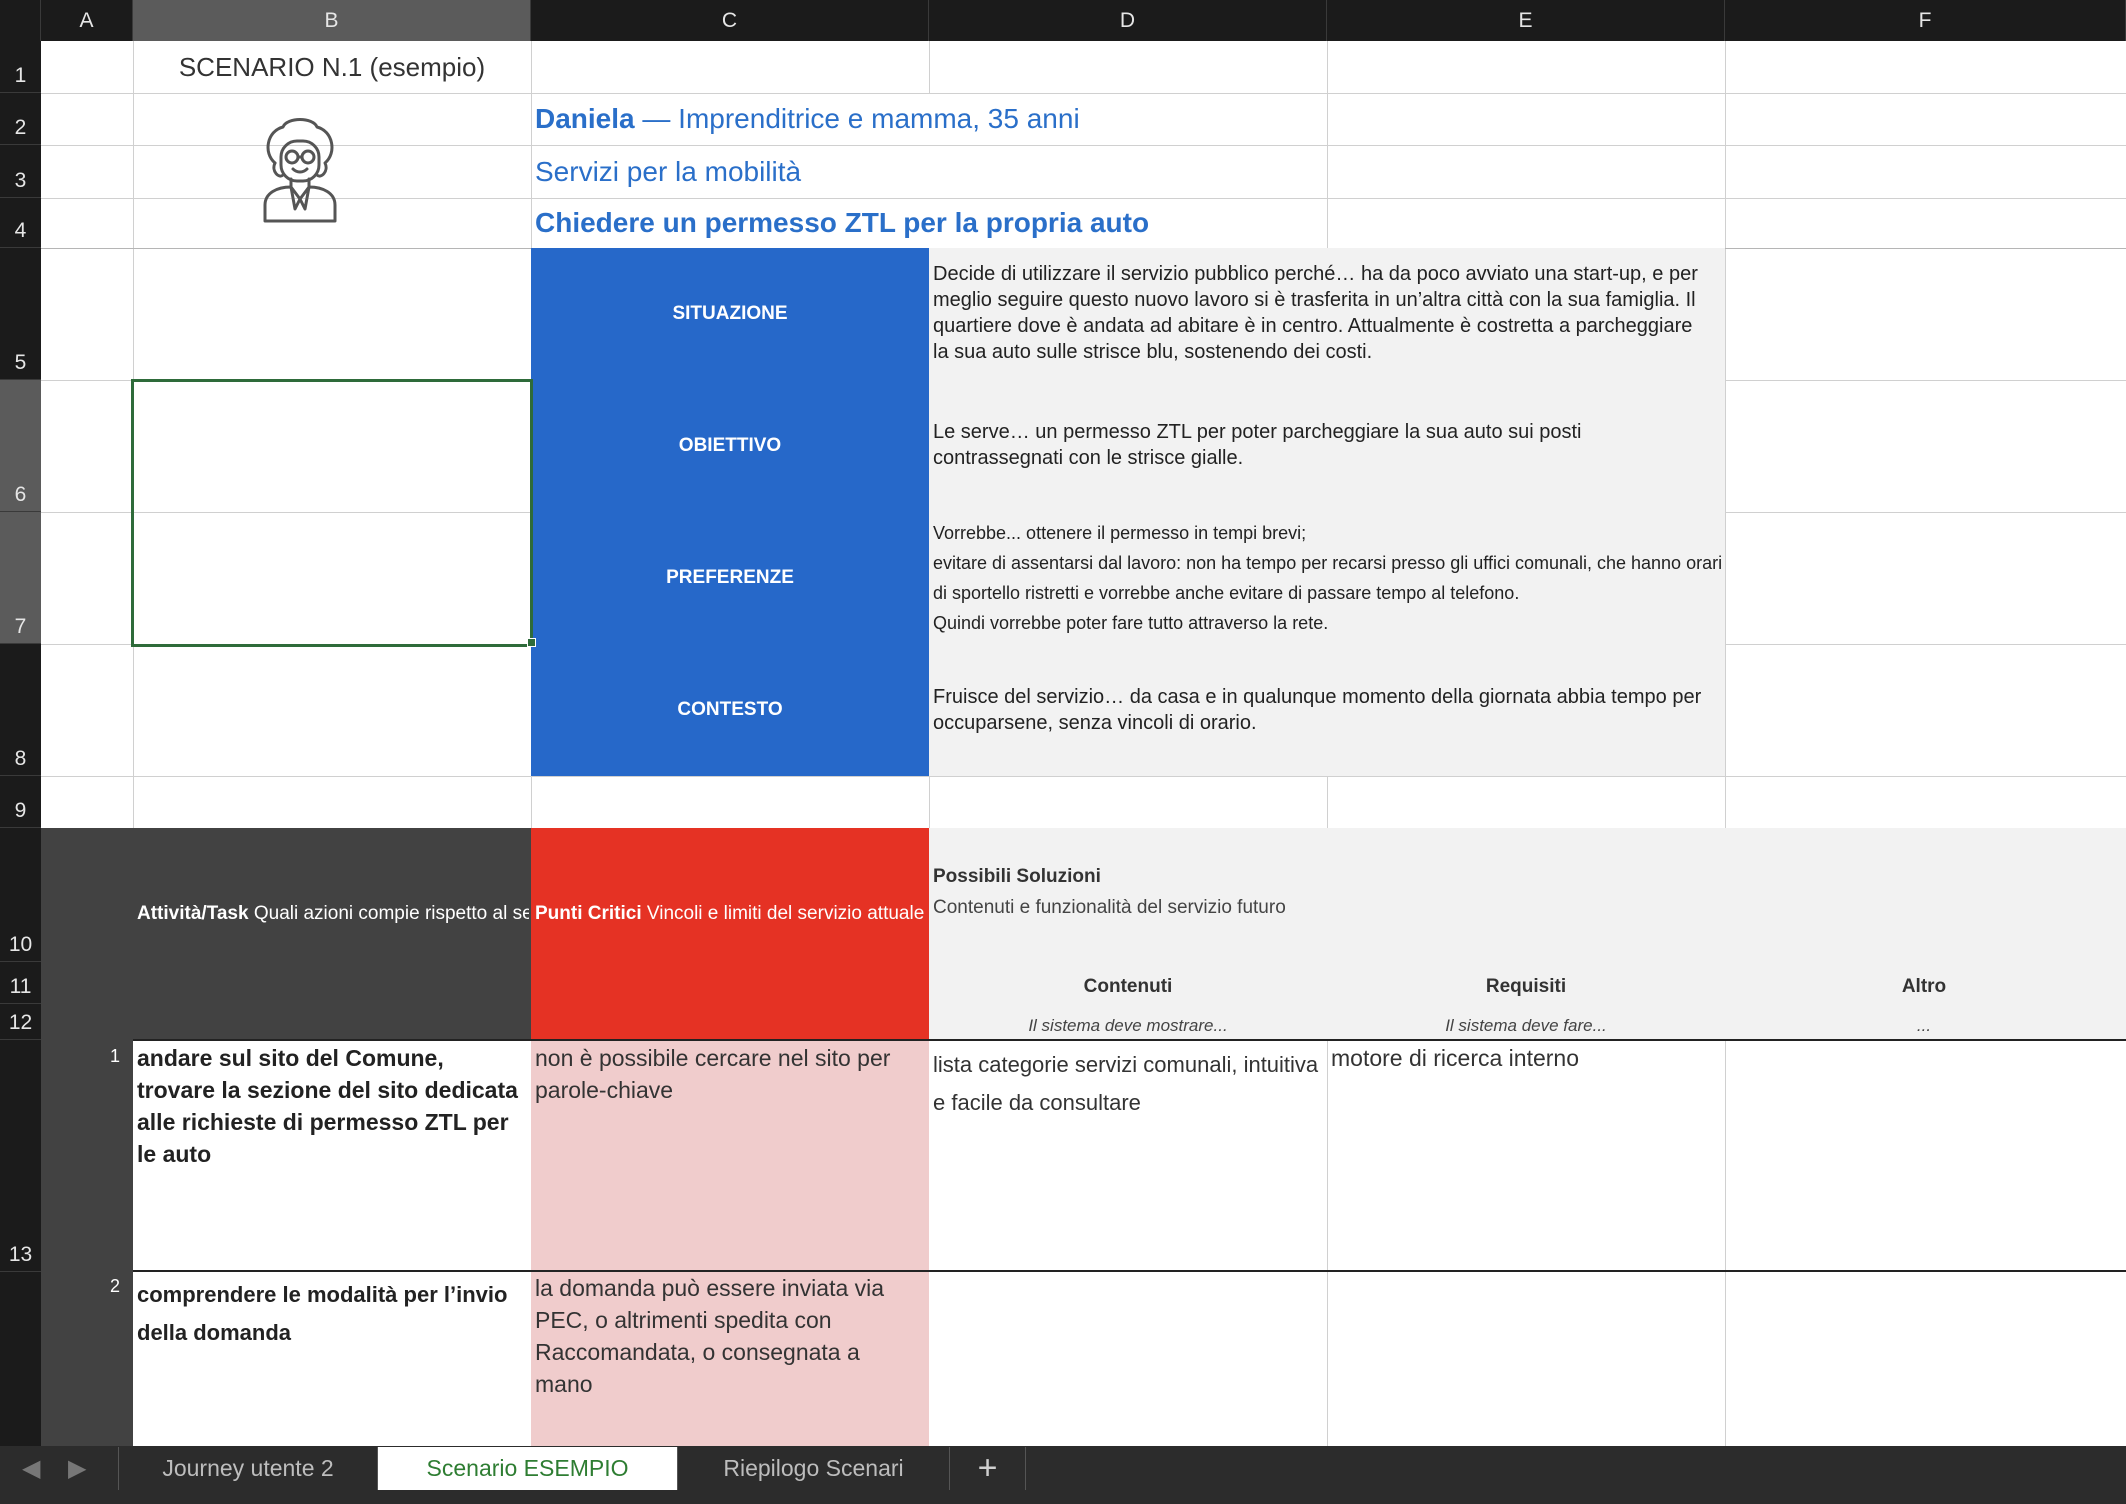  What do you see at coordinates (332, 66) in the screenshot?
I see `scenario-title: SCENARIO N.1 (esempio)` at bounding box center [332, 66].